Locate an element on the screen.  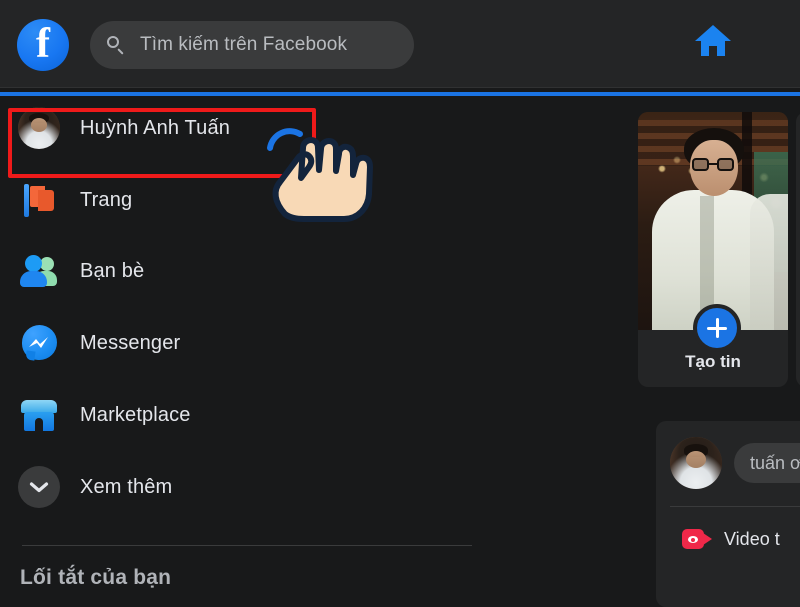
search-icon is located at coordinates (116, 45).